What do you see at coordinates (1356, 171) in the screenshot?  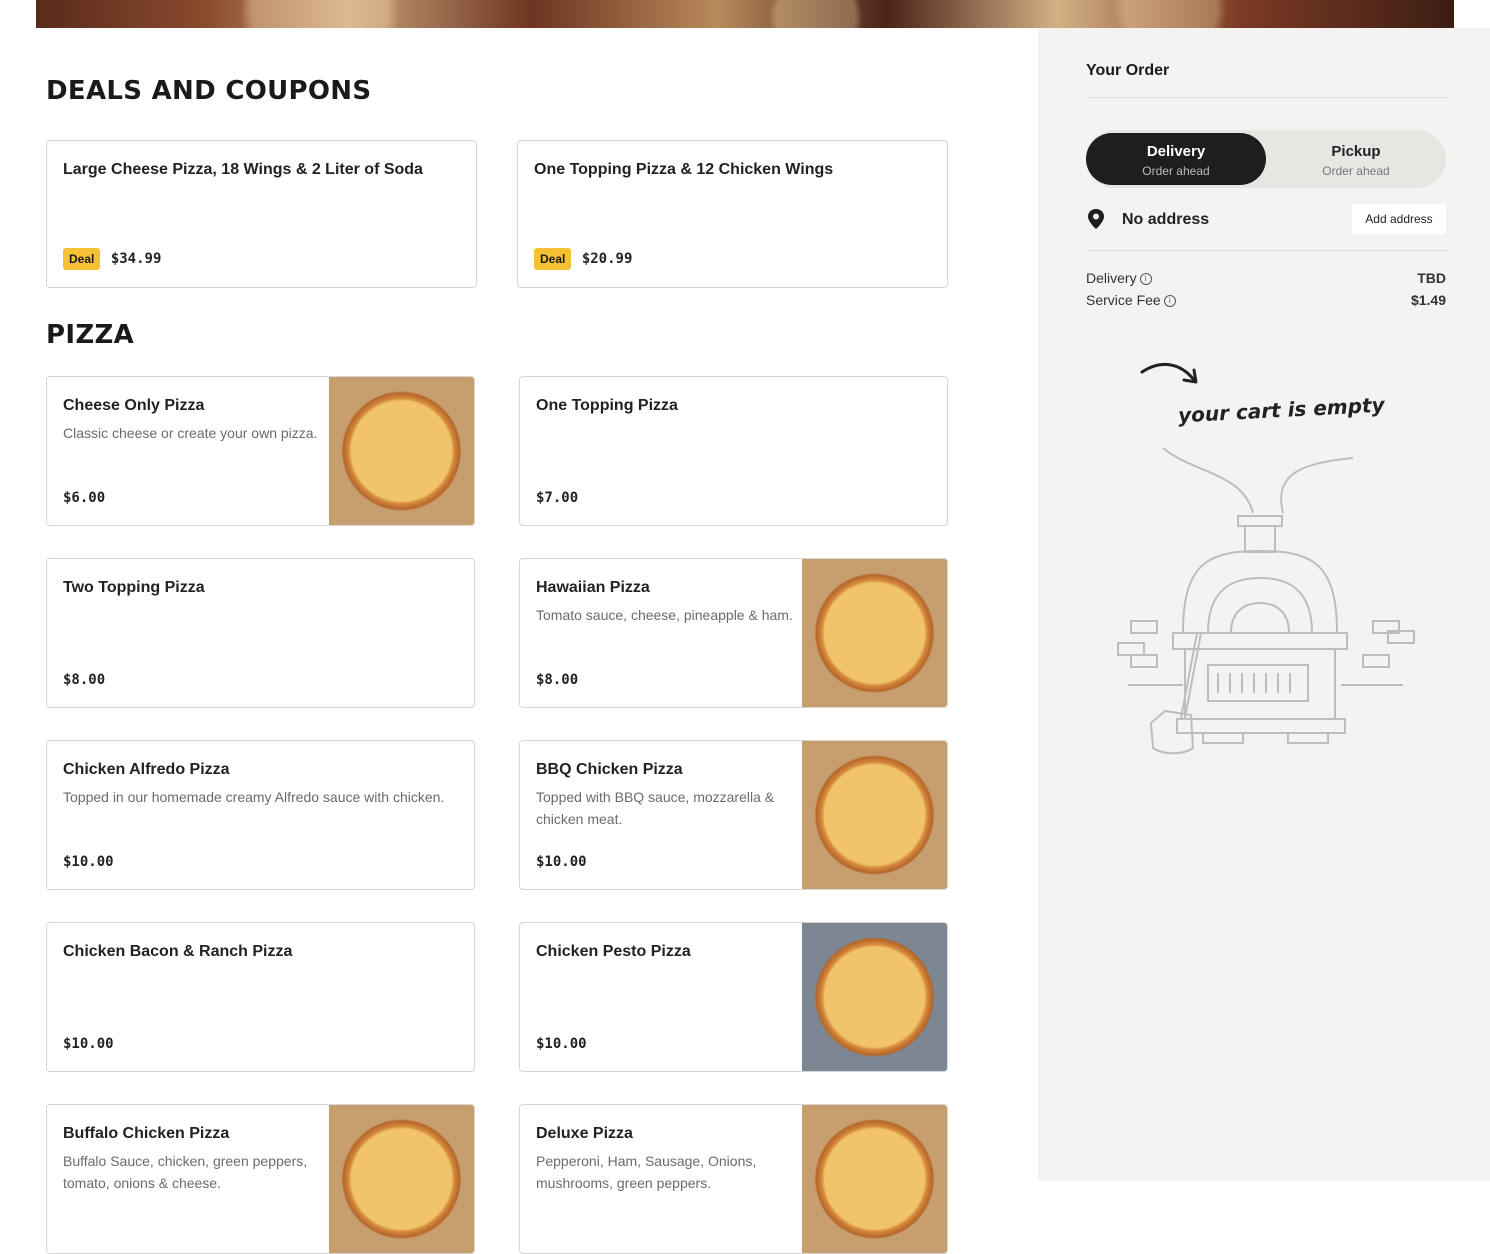 I see `pickup-sub: Order ahead` at bounding box center [1356, 171].